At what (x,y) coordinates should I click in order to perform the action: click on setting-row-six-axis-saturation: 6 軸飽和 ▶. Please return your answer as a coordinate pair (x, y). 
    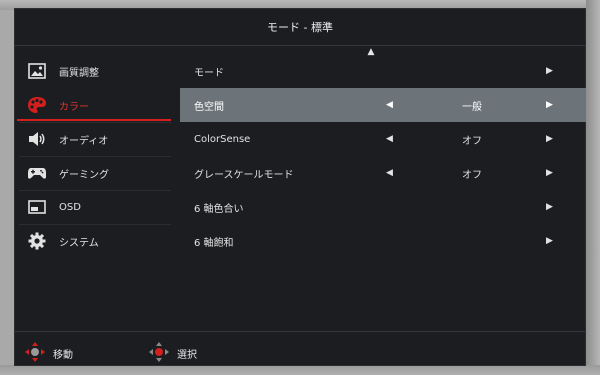
    Looking at the image, I should click on (383, 241).